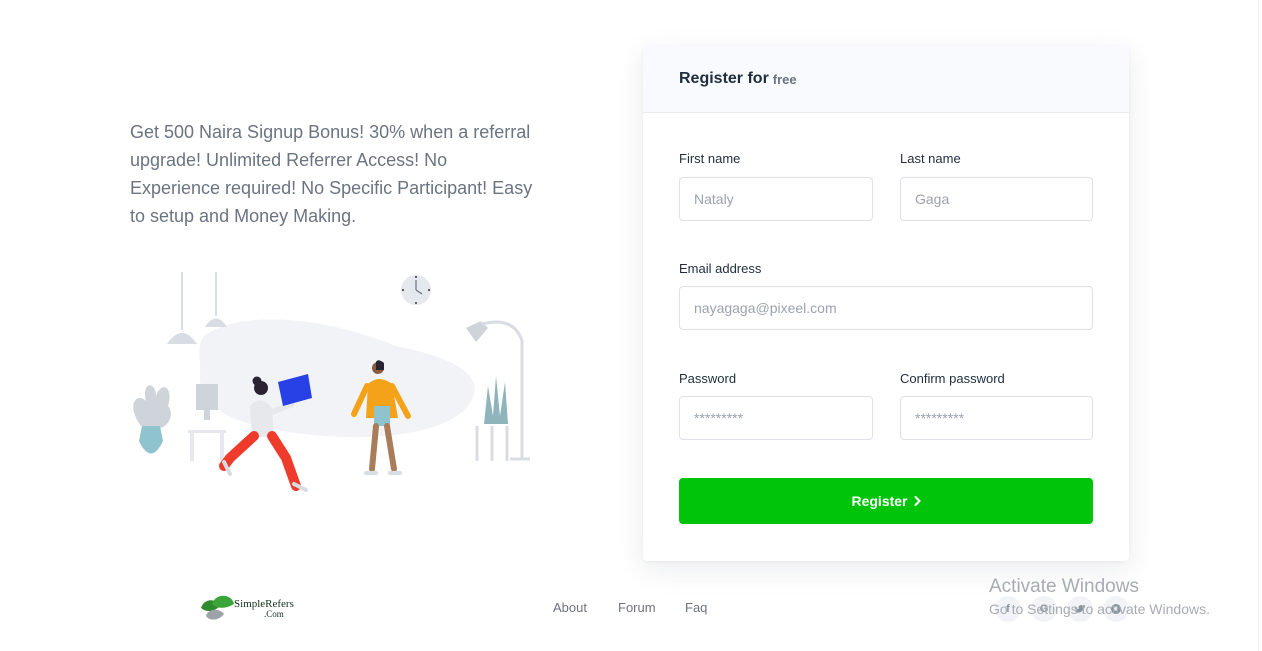 The height and width of the screenshot is (651, 1262). What do you see at coordinates (637, 607) in the screenshot?
I see `footer-link-forum: Forum` at bounding box center [637, 607].